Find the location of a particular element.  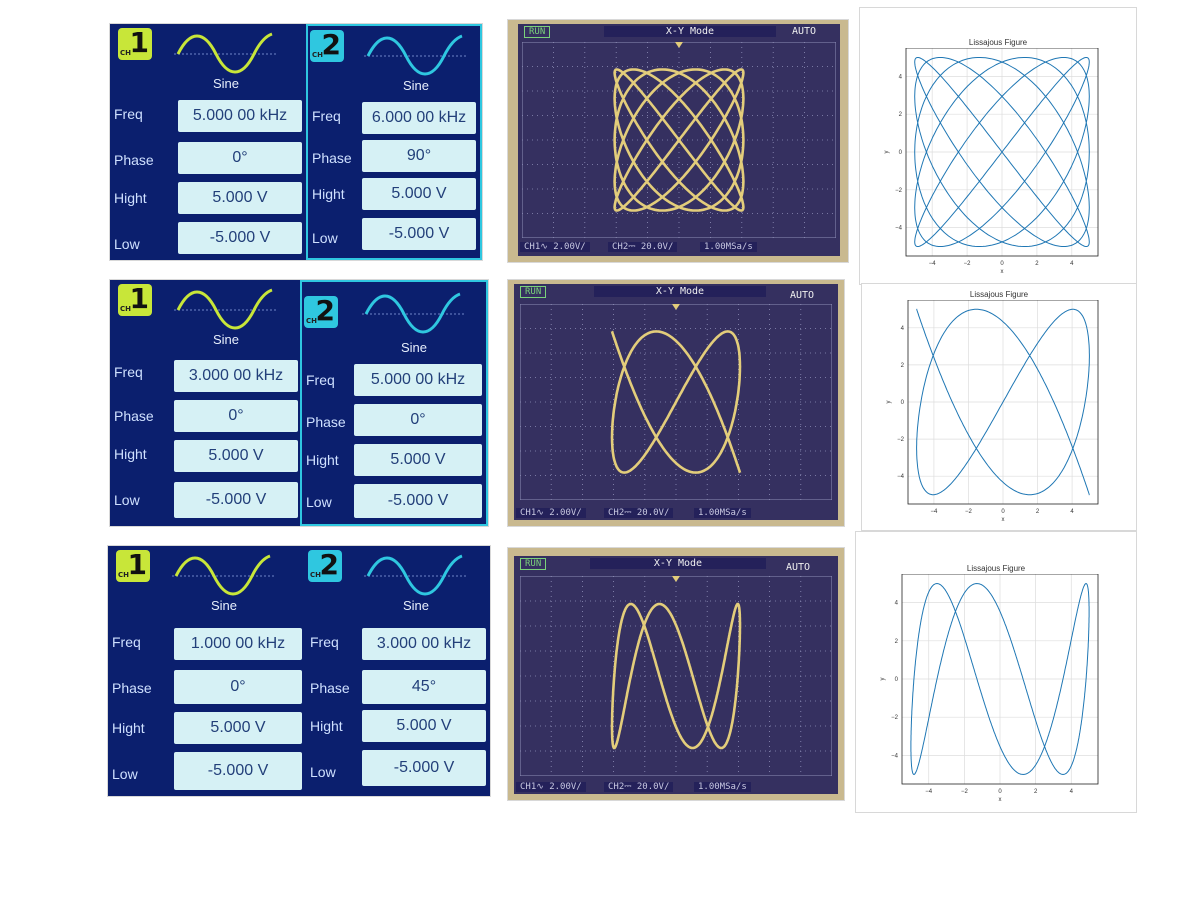

ch2-phase-value: 90° is located at coordinates (419, 156).